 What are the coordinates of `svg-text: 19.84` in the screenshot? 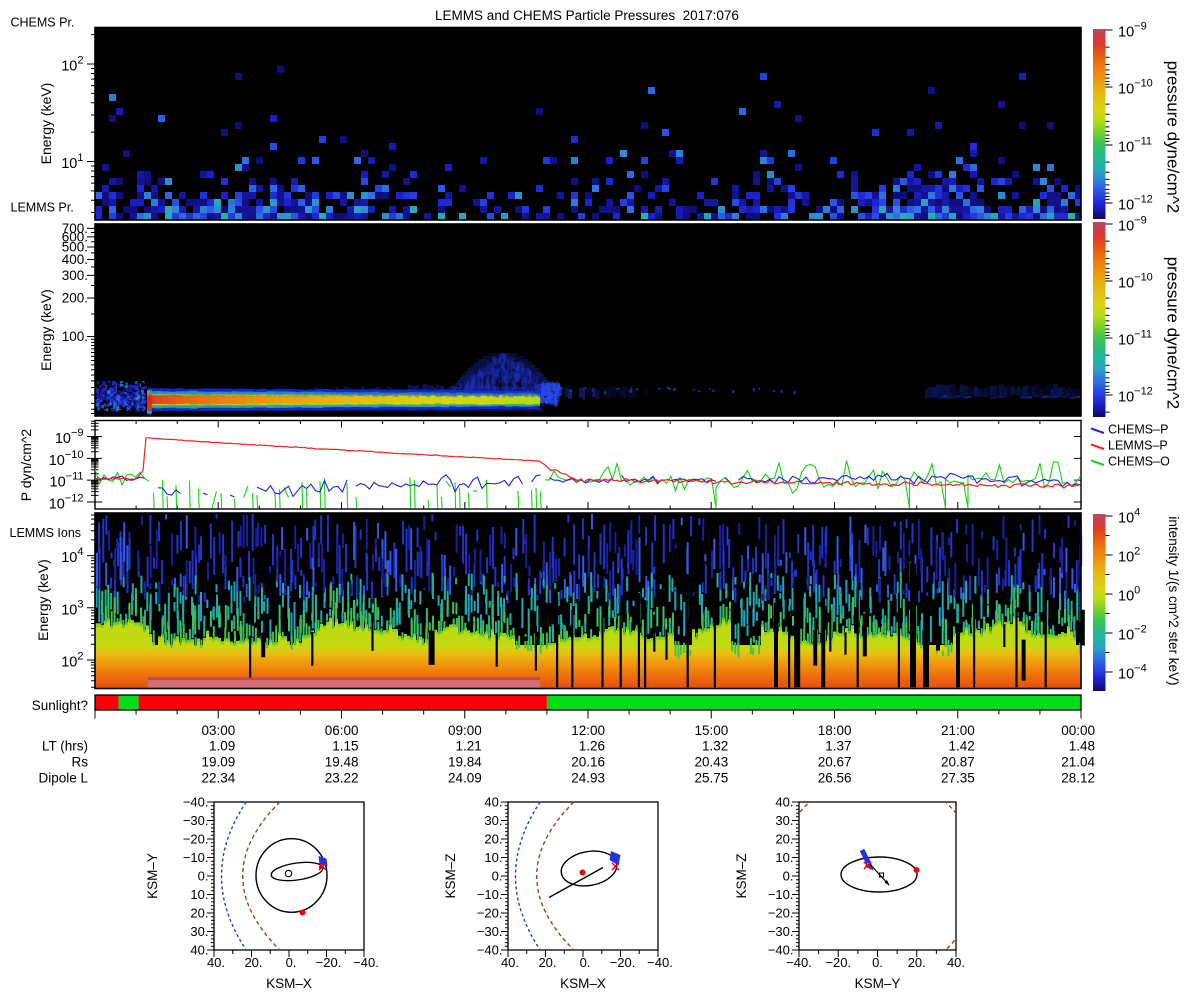 It's located at (465, 762).